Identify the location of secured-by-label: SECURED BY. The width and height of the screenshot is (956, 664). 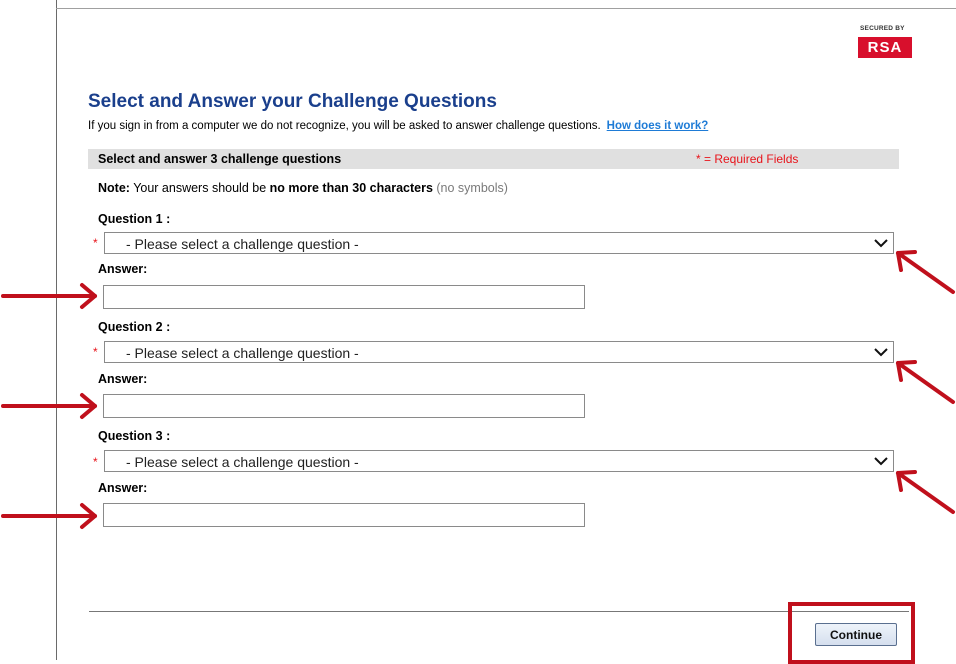
(882, 28).